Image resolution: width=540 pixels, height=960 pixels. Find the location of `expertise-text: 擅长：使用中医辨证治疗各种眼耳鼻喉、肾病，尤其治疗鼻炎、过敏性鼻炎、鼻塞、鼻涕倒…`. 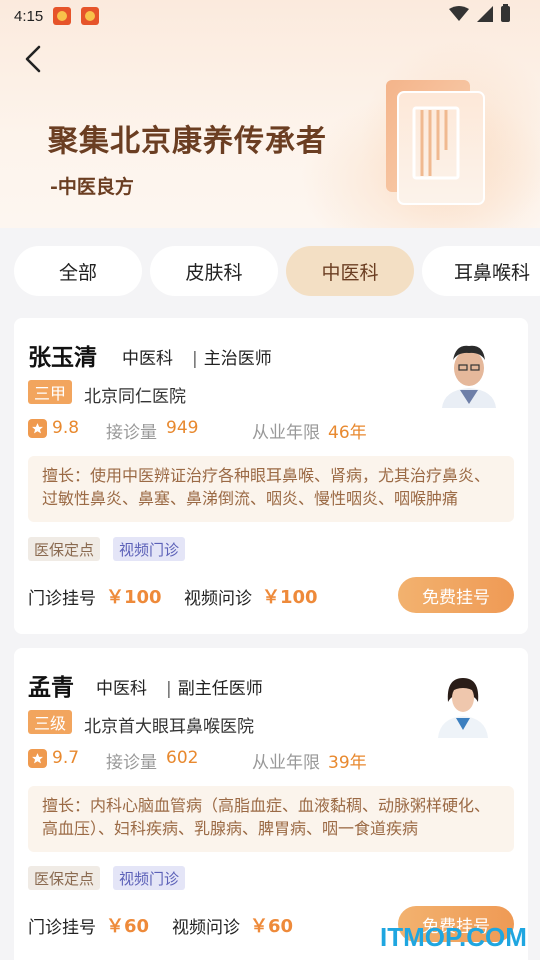

expertise-text: 擅长：使用中医辨证治疗各种眼耳鼻喉、肾病，尤其治疗鼻炎、过敏性鼻炎、鼻塞、鼻涕倒… is located at coordinates (266, 487).